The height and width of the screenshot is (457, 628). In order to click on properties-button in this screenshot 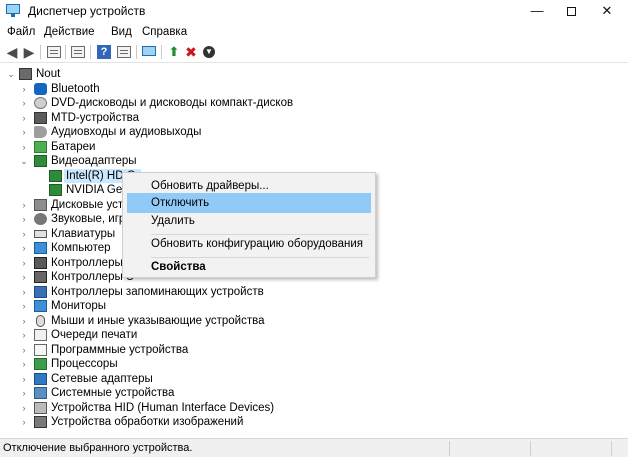, I will do `click(54, 52)`.